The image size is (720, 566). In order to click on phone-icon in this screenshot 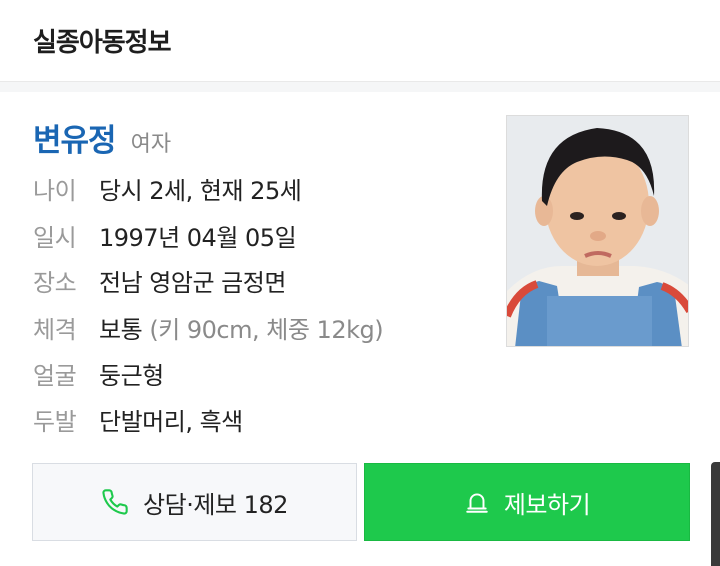, I will do `click(115, 502)`.